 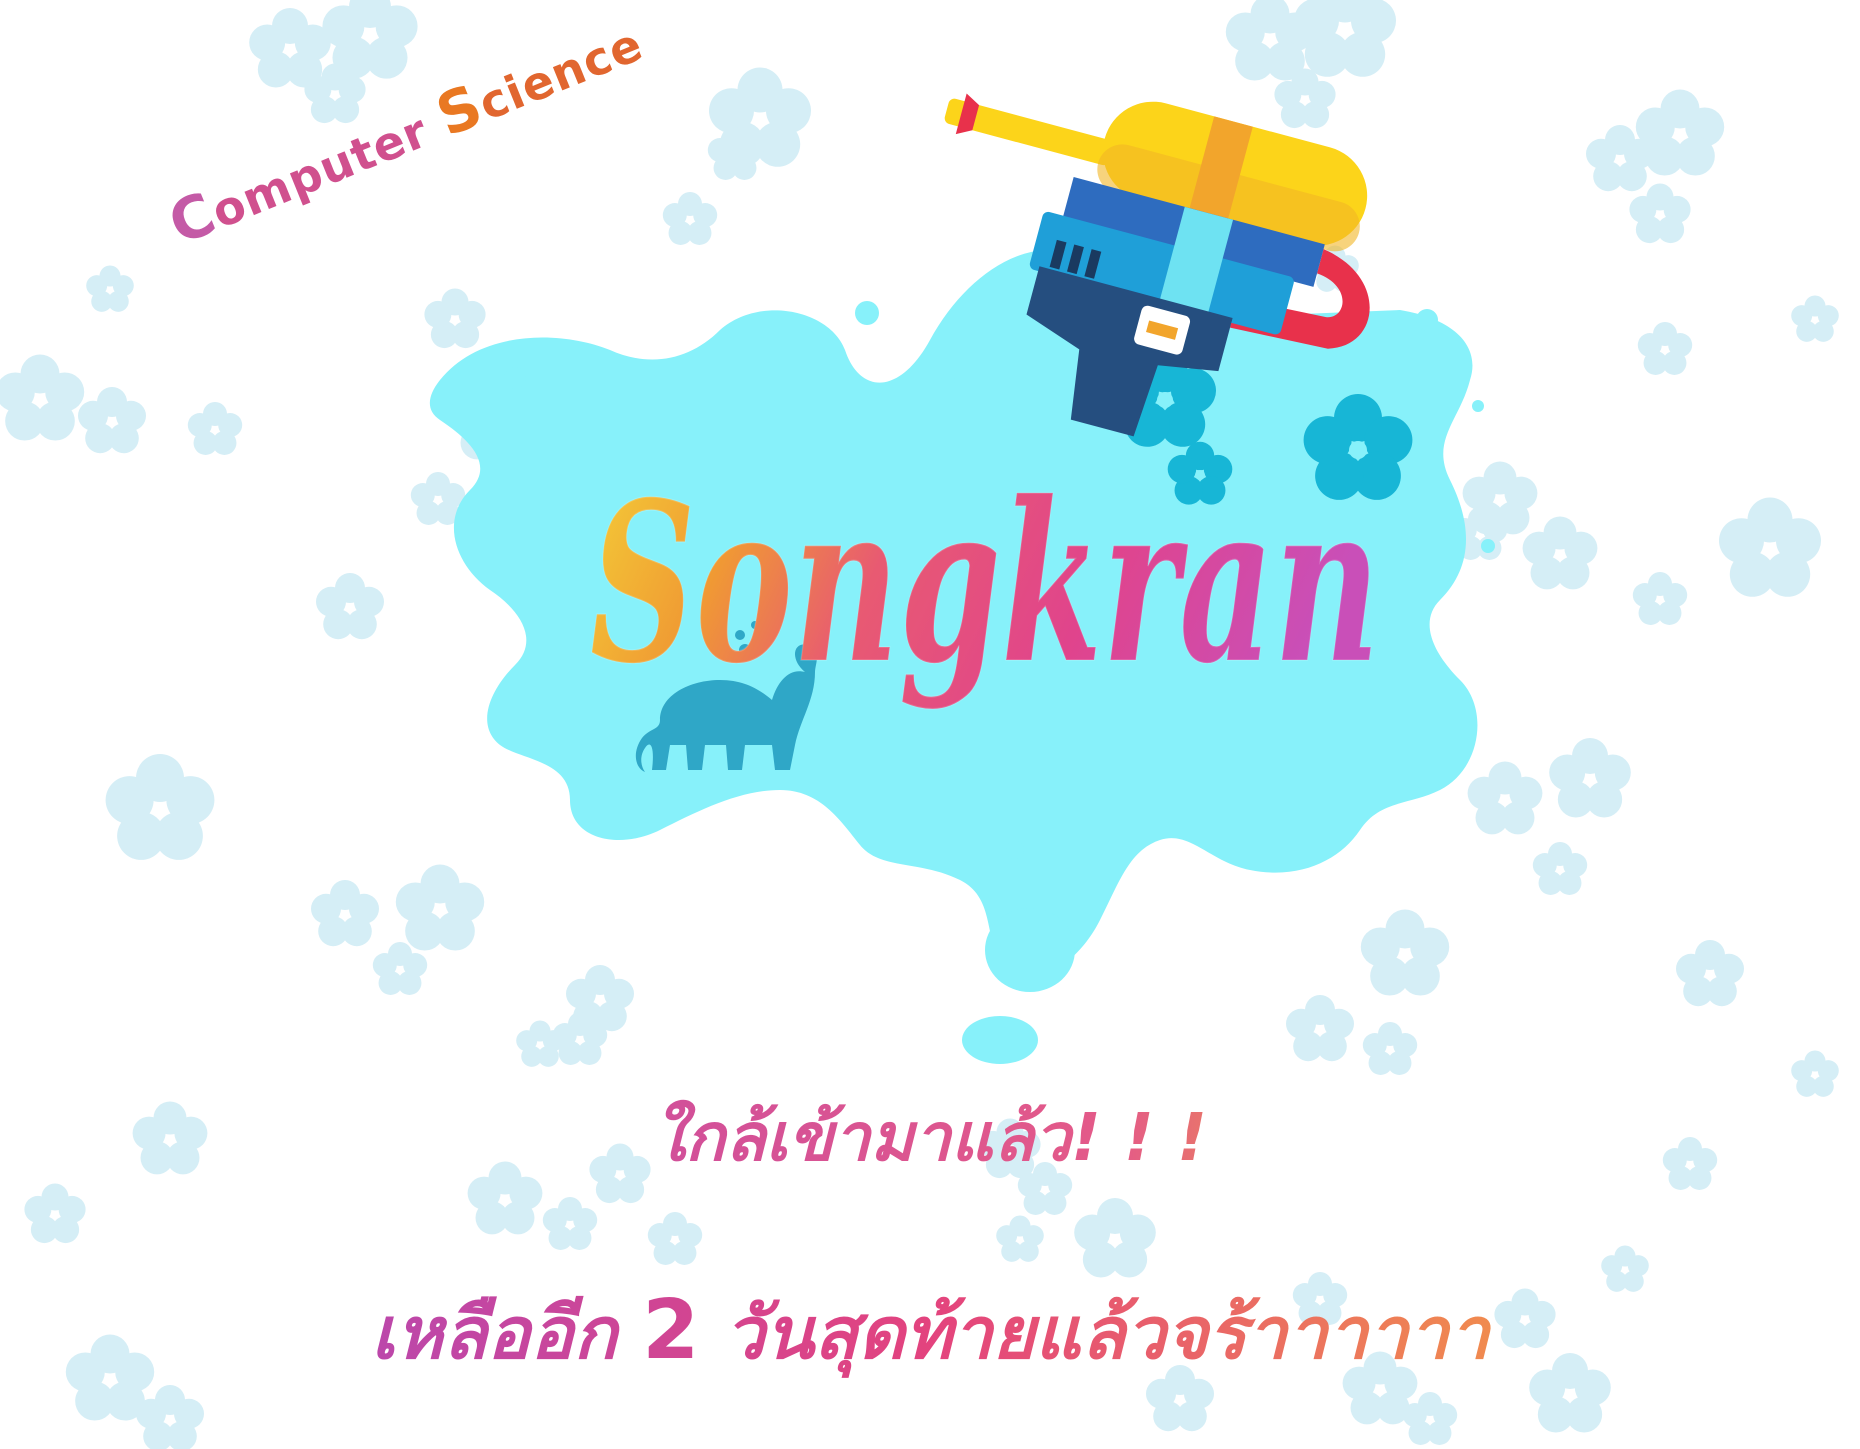 I want to click on countdown-line: เหลืออีก 2 วันสุดท้ายแล้วจร้าาาาาา, so click(x=930, y=1332).